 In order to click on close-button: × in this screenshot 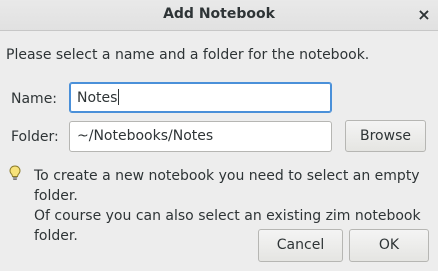, I will do `click(424, 15)`.